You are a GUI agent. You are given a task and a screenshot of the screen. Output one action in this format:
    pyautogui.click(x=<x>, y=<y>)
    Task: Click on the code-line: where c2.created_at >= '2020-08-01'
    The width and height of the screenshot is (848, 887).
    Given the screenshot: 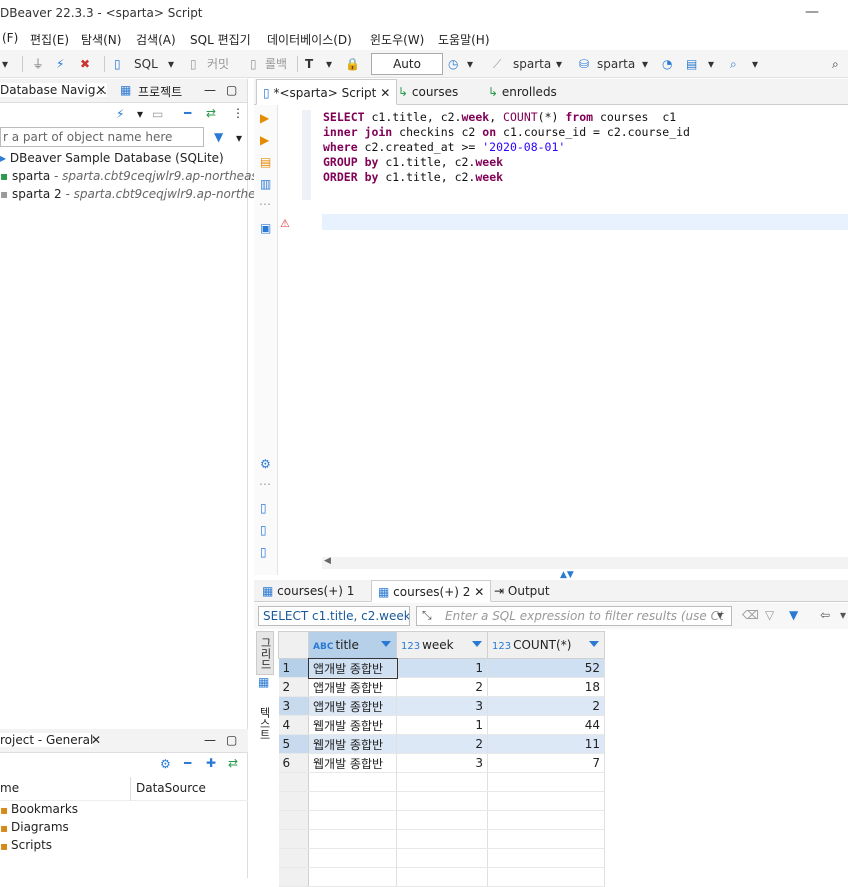 What is the action you would take?
    pyautogui.click(x=506, y=147)
    